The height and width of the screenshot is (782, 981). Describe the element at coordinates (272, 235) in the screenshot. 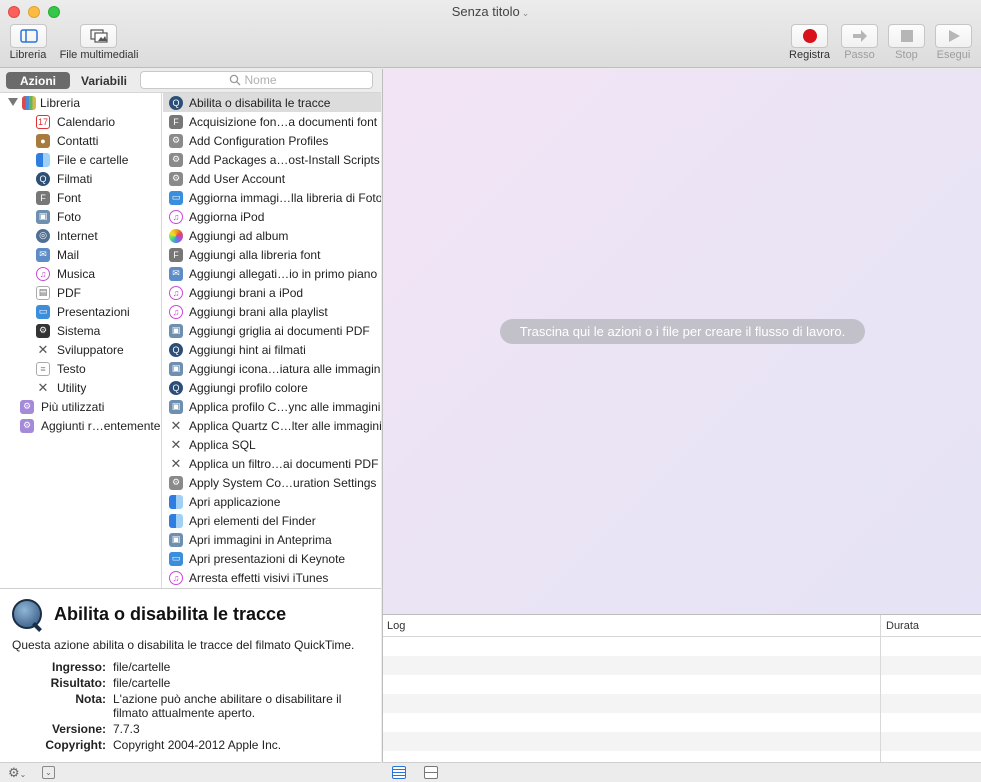

I see `action-item: Aggiungi ad album` at that location.